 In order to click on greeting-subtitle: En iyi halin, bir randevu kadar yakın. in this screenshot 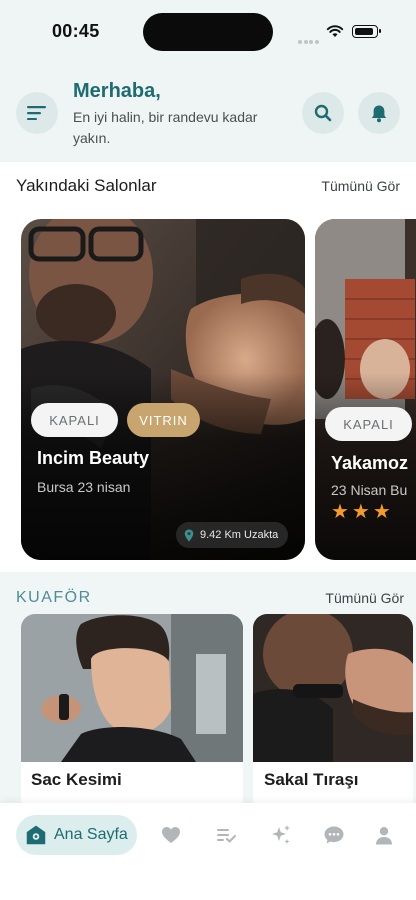, I will do `click(165, 127)`.